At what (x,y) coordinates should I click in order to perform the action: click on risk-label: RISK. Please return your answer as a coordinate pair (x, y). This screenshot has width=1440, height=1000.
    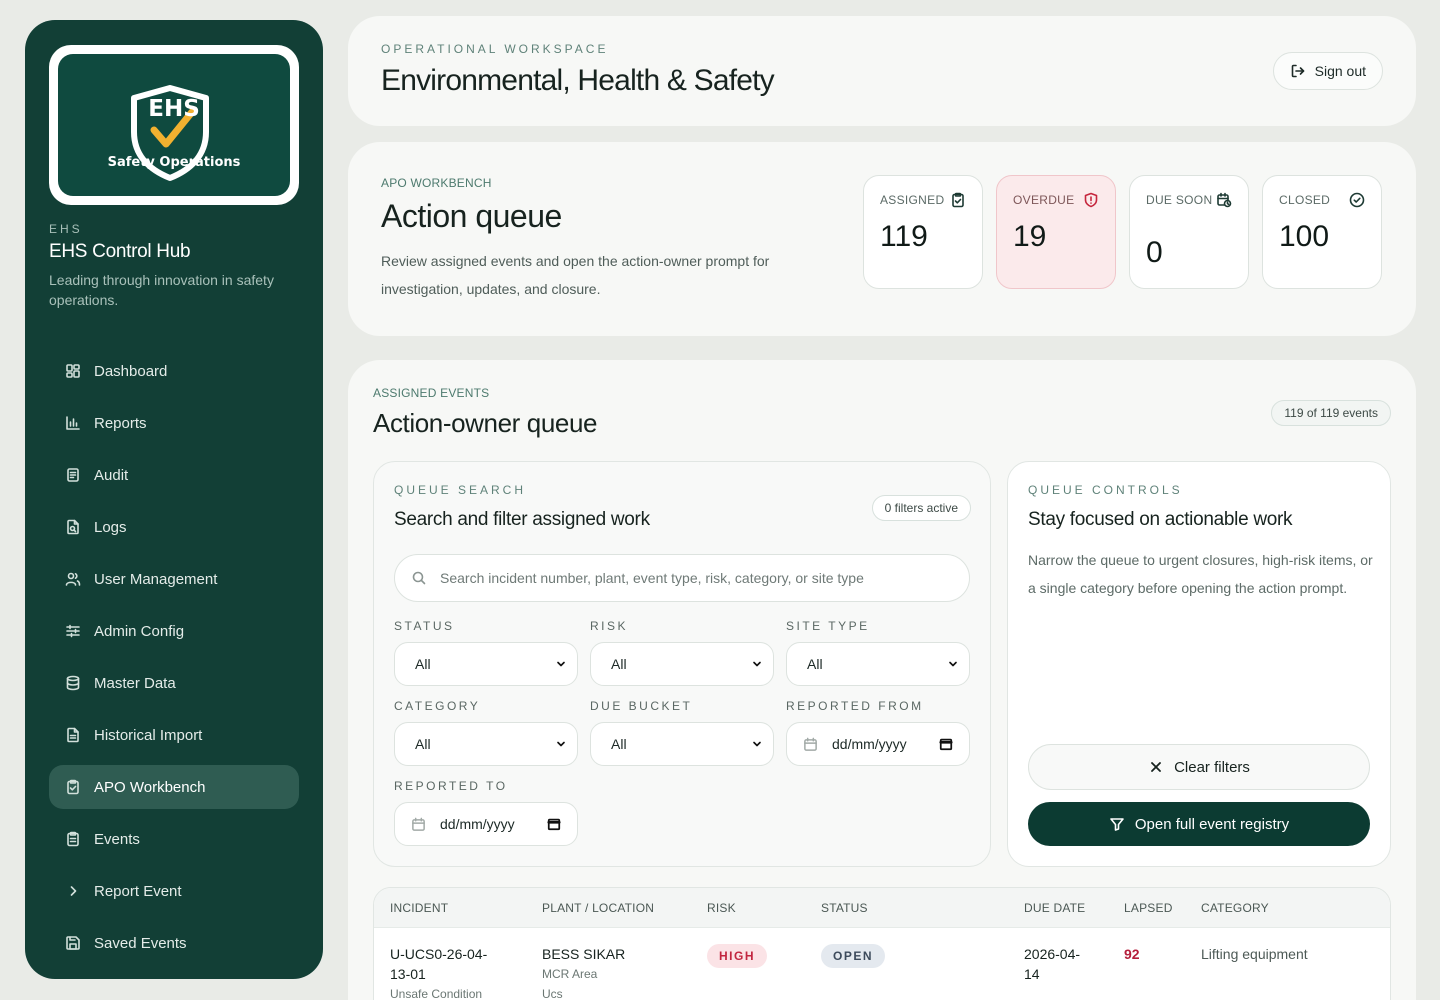
    Looking at the image, I should click on (609, 626).